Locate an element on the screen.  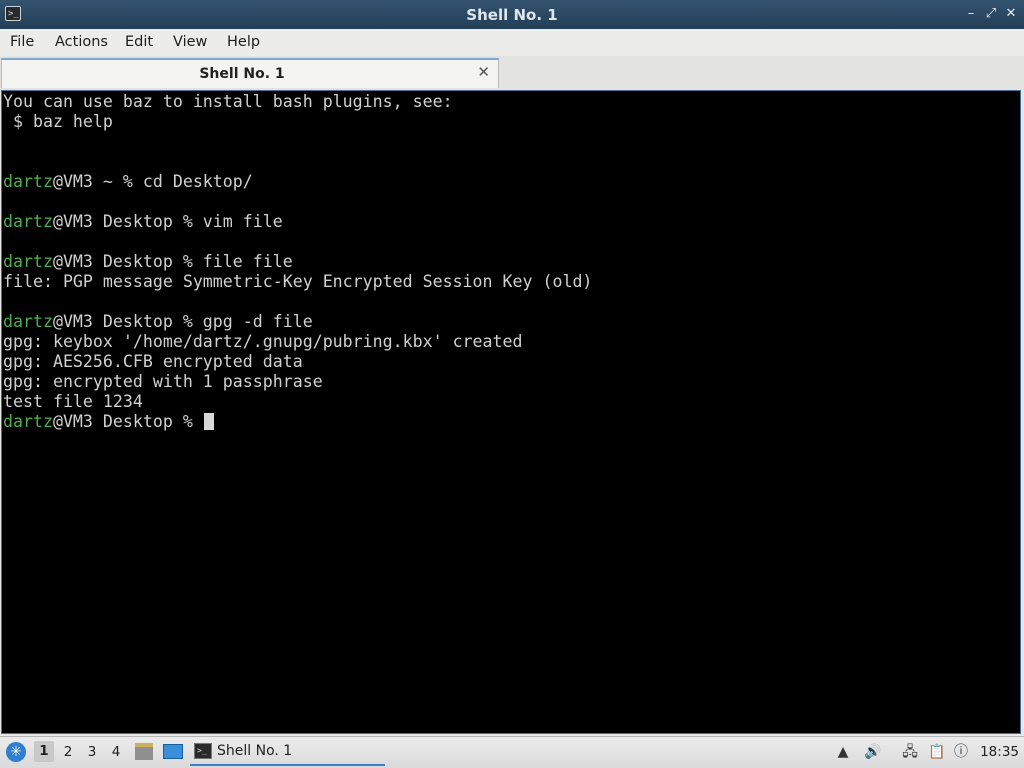
terminal-text: gpg: encrypted with 1 passphrase is located at coordinates (163, 381).